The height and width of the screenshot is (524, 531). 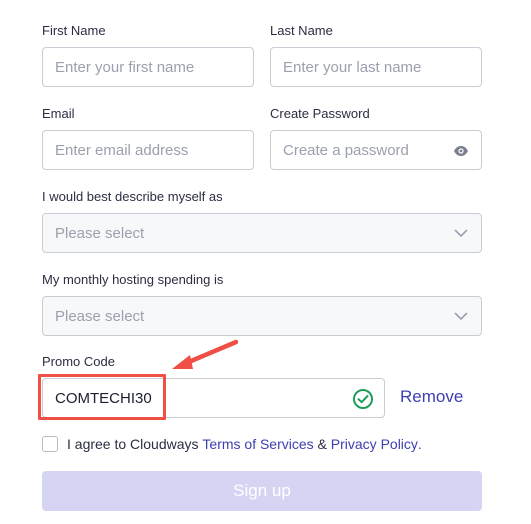 I want to click on eye-icon, so click(x=461, y=151).